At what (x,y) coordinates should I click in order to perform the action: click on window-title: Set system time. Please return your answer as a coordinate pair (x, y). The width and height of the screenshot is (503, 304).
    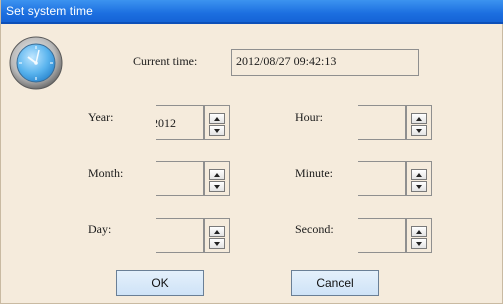
    Looking at the image, I should click on (49, 11).